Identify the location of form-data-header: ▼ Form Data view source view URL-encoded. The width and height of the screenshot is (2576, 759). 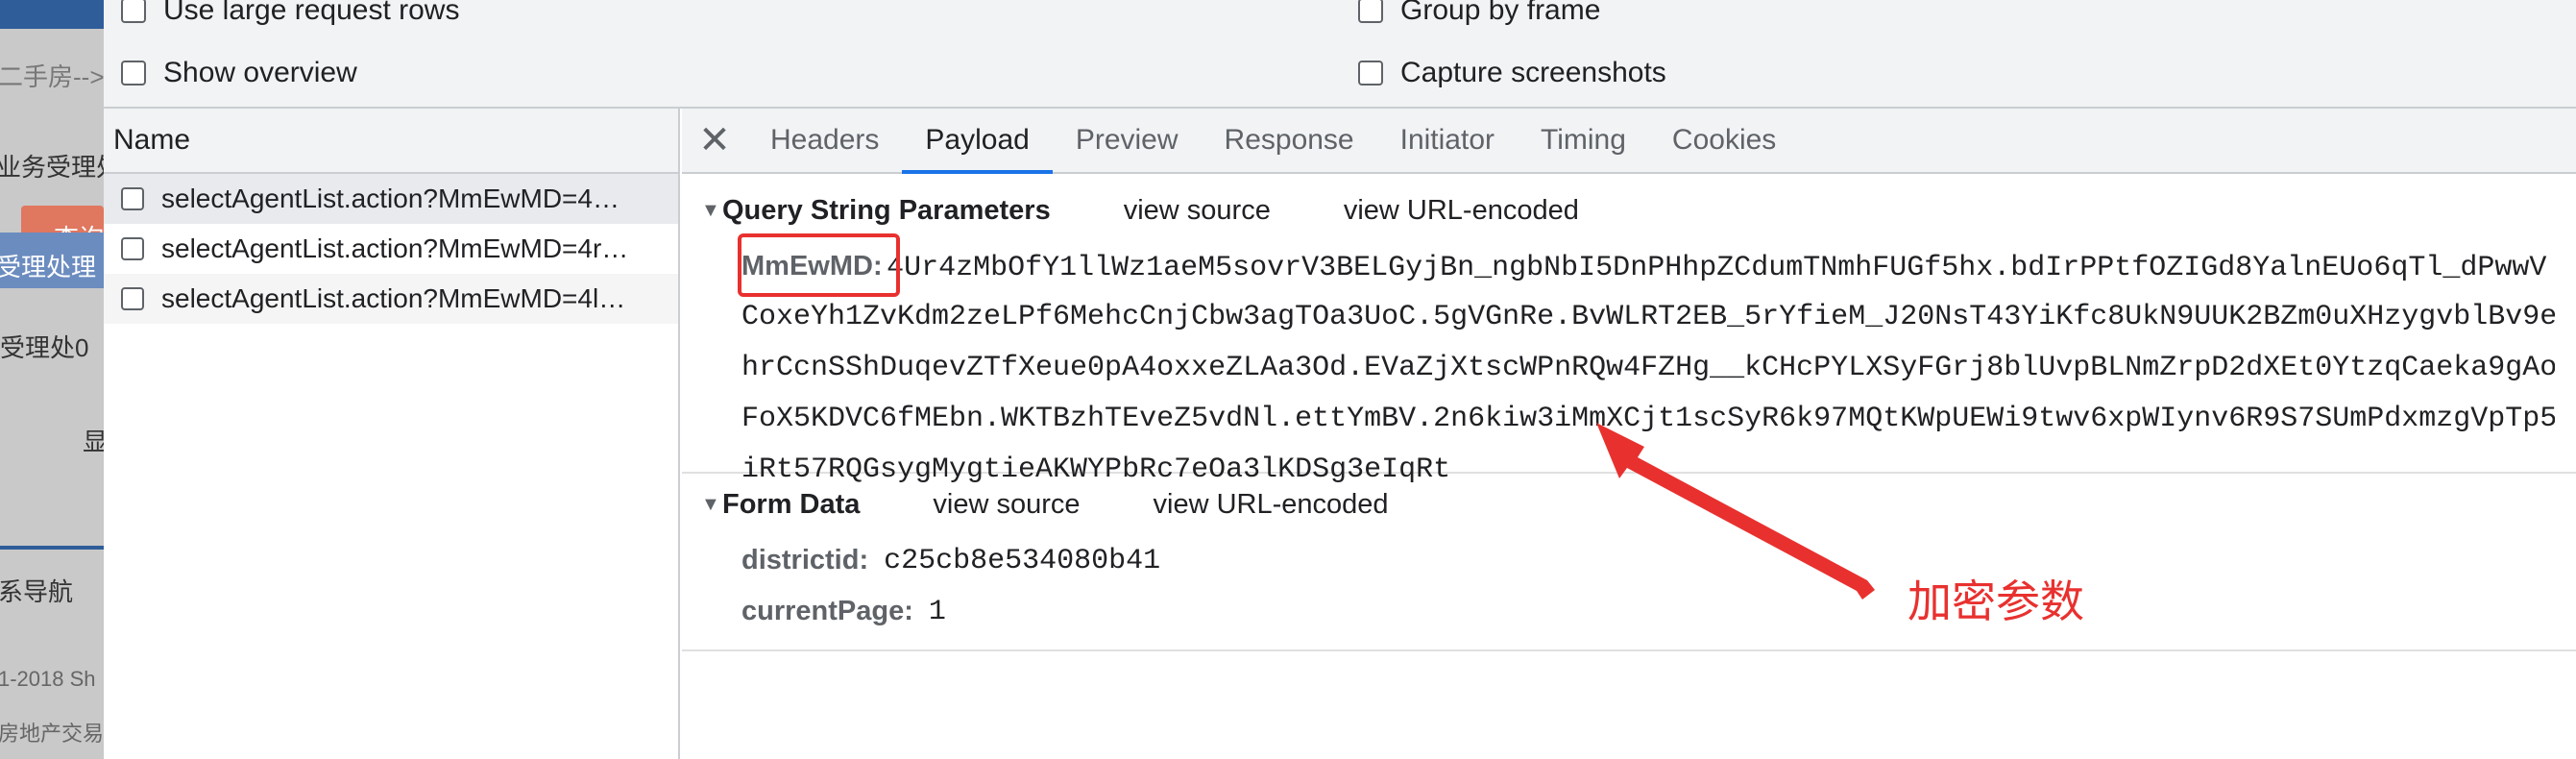
(1629, 504).